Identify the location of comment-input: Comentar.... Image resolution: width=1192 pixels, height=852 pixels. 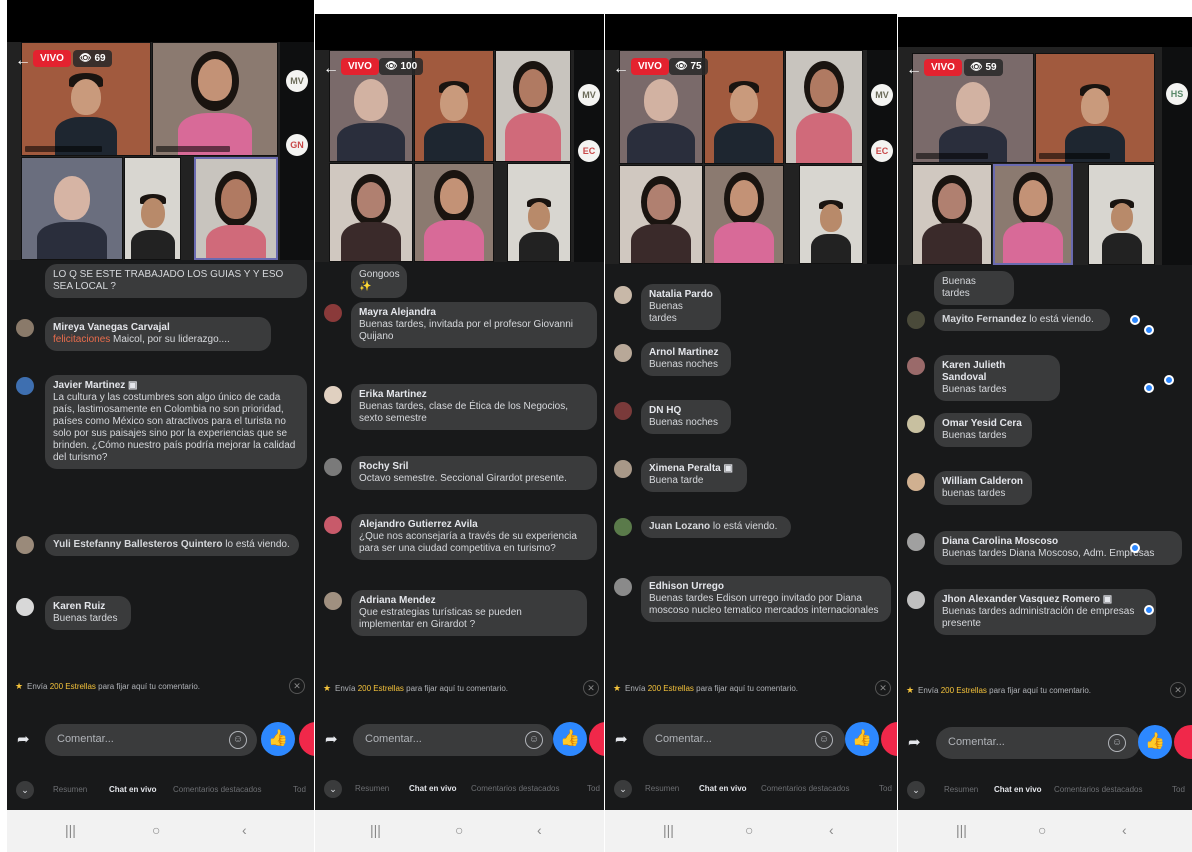
(453, 740).